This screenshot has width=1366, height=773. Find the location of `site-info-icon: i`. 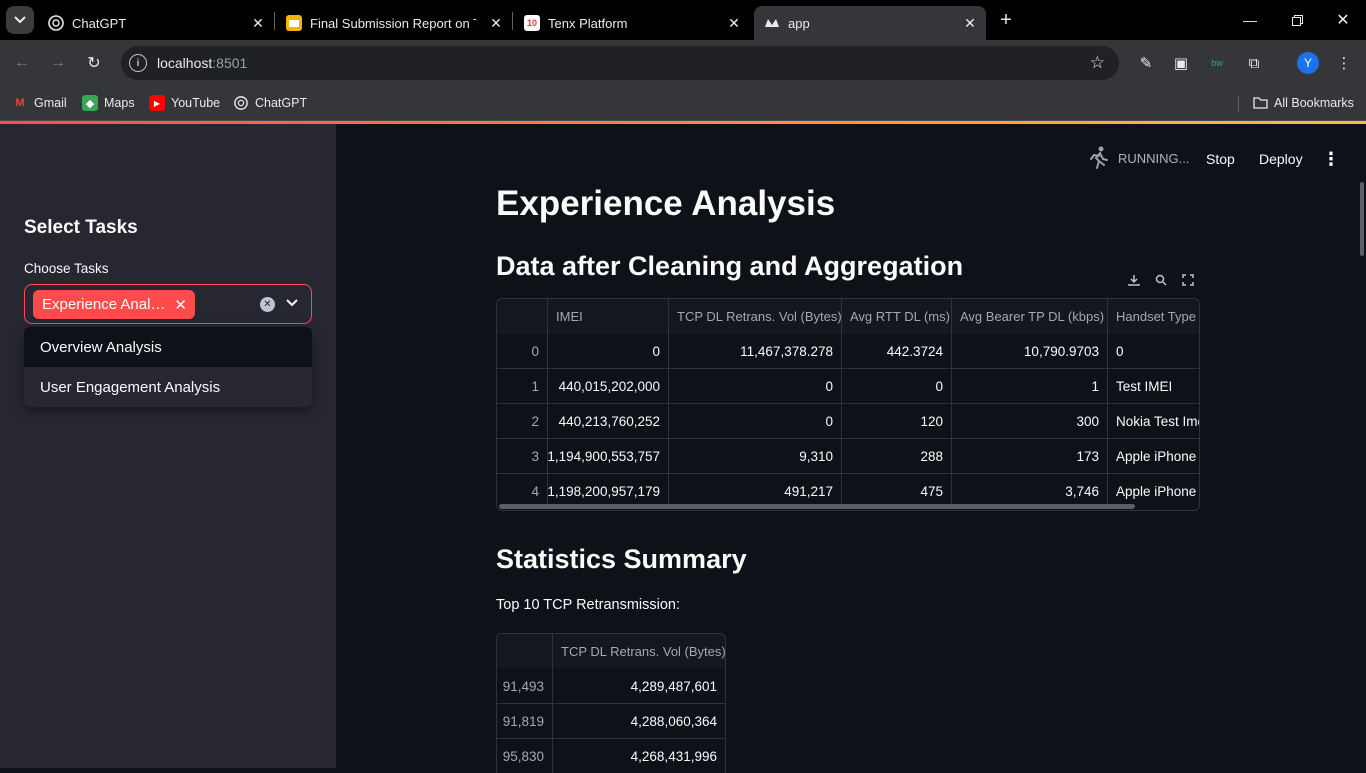

site-info-icon: i is located at coordinates (138, 63).